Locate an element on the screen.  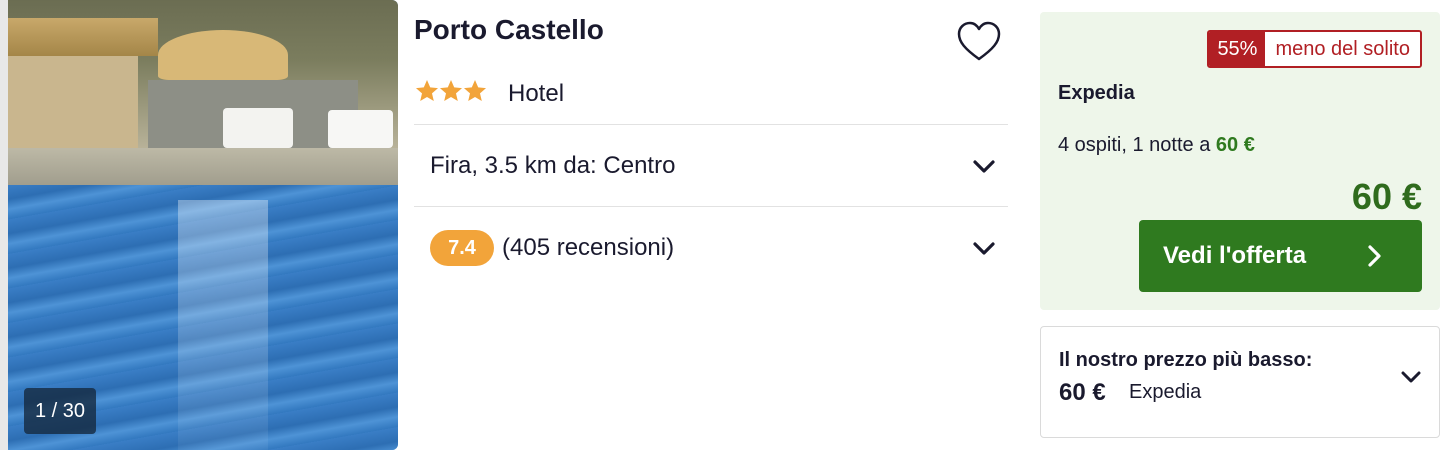
discount-label: meno del solito is located at coordinates (1342, 49).